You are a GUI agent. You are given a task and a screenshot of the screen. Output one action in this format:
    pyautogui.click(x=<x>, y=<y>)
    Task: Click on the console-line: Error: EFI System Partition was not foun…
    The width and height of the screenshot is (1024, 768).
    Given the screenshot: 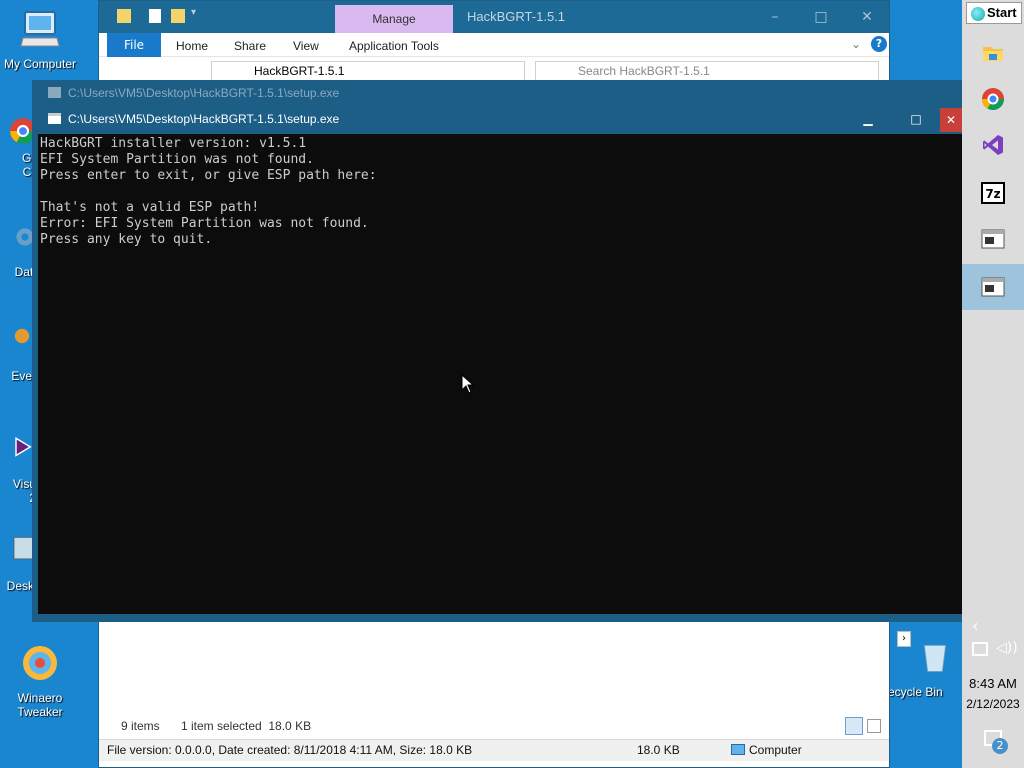 What is the action you would take?
    pyautogui.click(x=204, y=223)
    